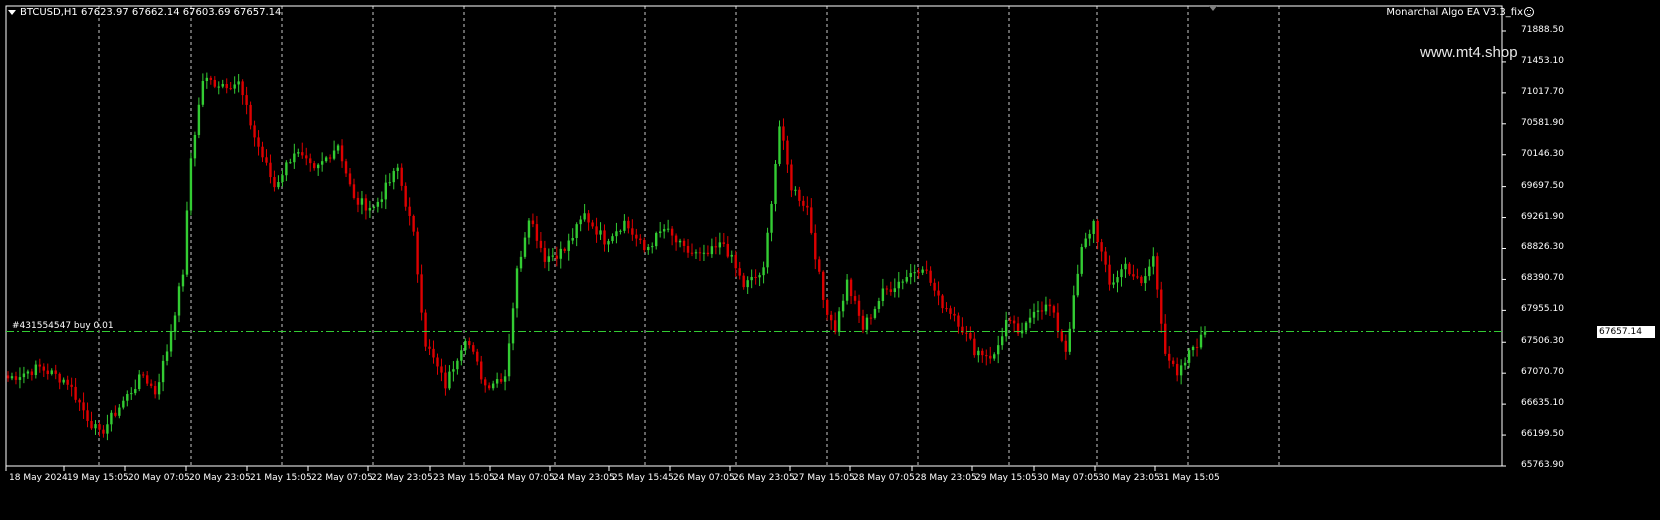 This screenshot has height=520, width=1660. Describe the element at coordinates (1129, 478) in the screenshot. I see `time-label: 30 May 23:05` at that location.